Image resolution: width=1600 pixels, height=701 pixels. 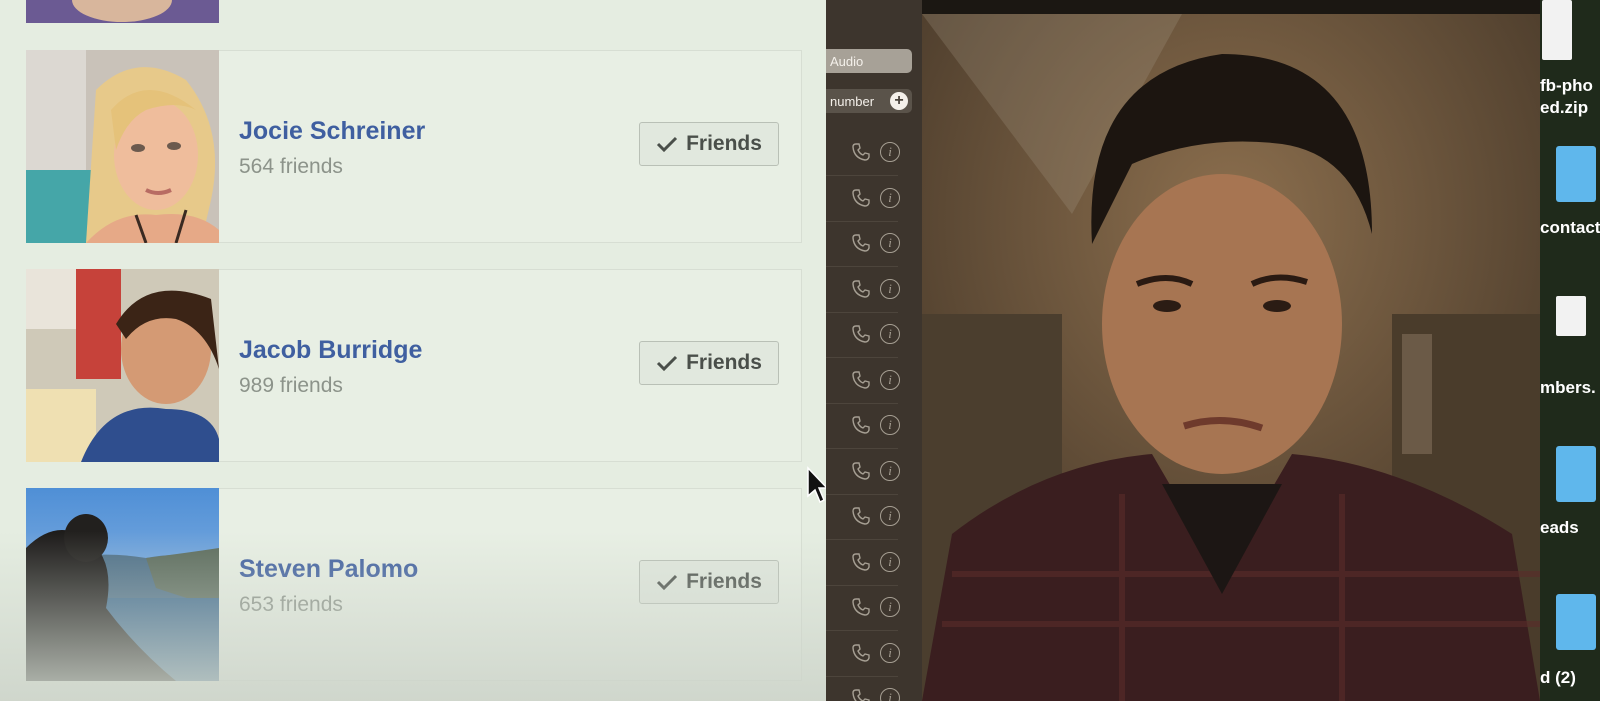 What do you see at coordinates (899, 101) in the screenshot?
I see `plus-icon: +` at bounding box center [899, 101].